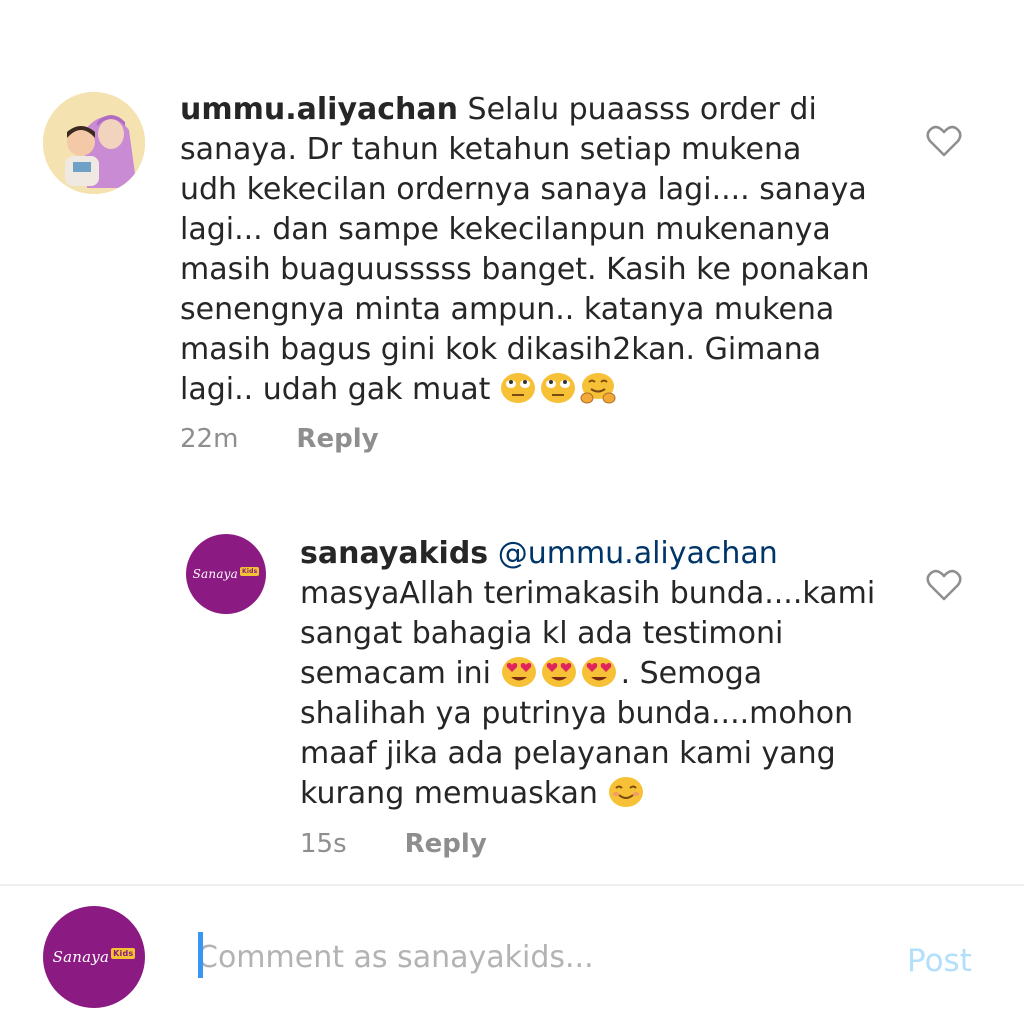 This screenshot has height=1024, width=1024. Describe the element at coordinates (279, 439) in the screenshot. I see `comment-meta: 22m Reply` at that location.